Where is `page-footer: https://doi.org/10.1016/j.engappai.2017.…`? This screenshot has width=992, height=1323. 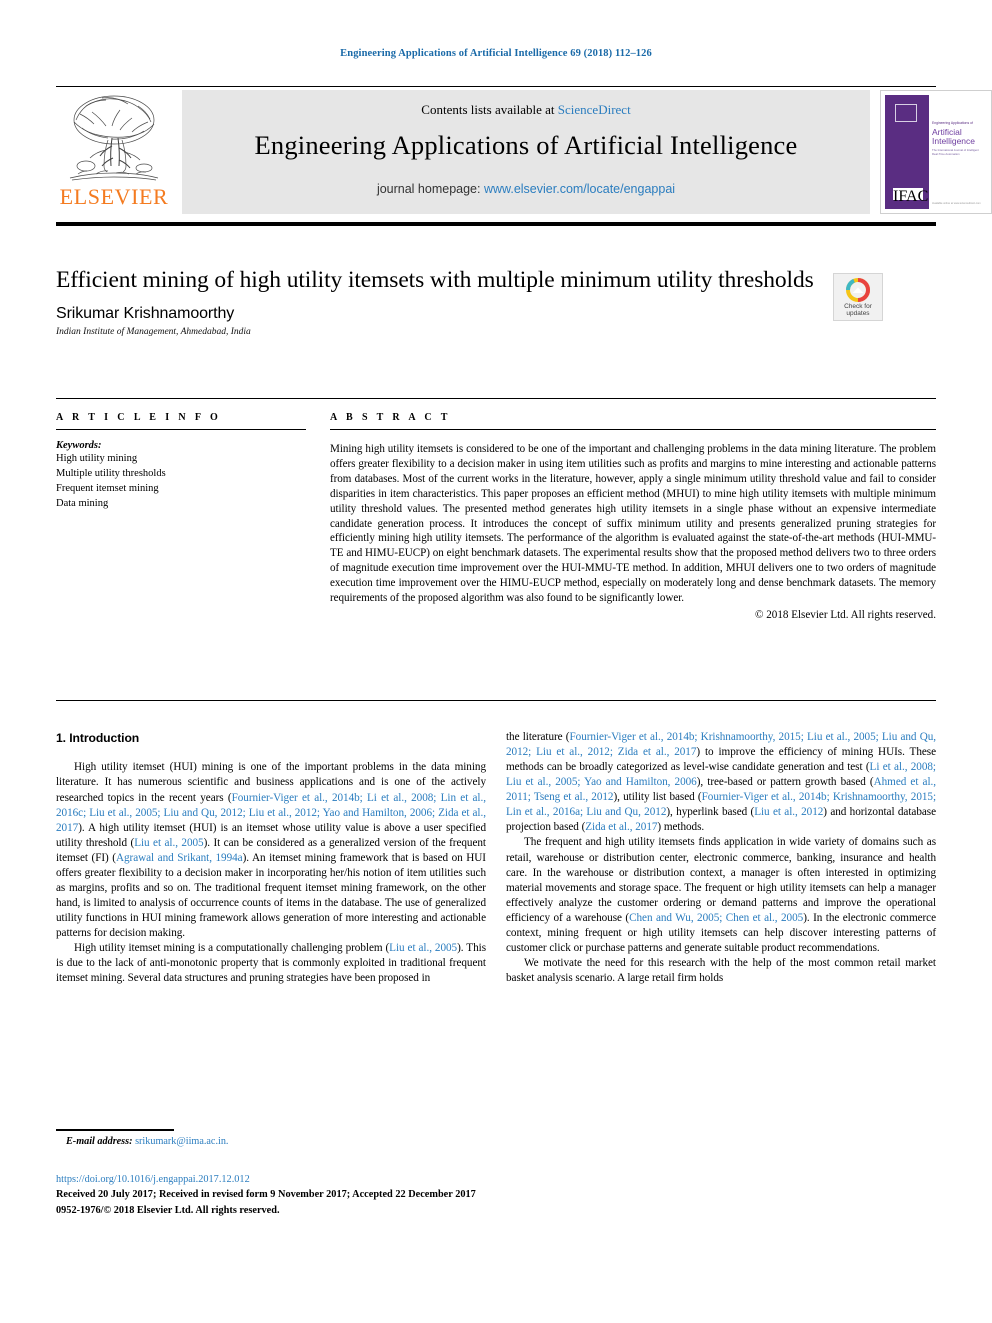
page-footer: https://doi.org/10.1016/j.engappai.2017.… is located at coordinates (356, 1195).